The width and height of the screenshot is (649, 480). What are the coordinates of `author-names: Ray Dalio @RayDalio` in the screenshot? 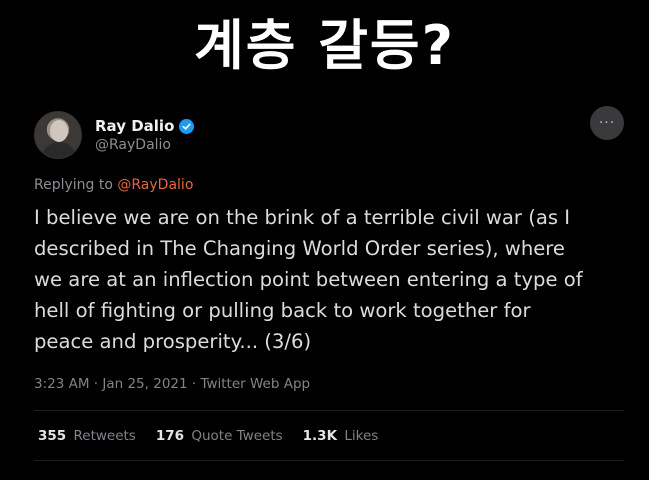 It's located at (145, 135).